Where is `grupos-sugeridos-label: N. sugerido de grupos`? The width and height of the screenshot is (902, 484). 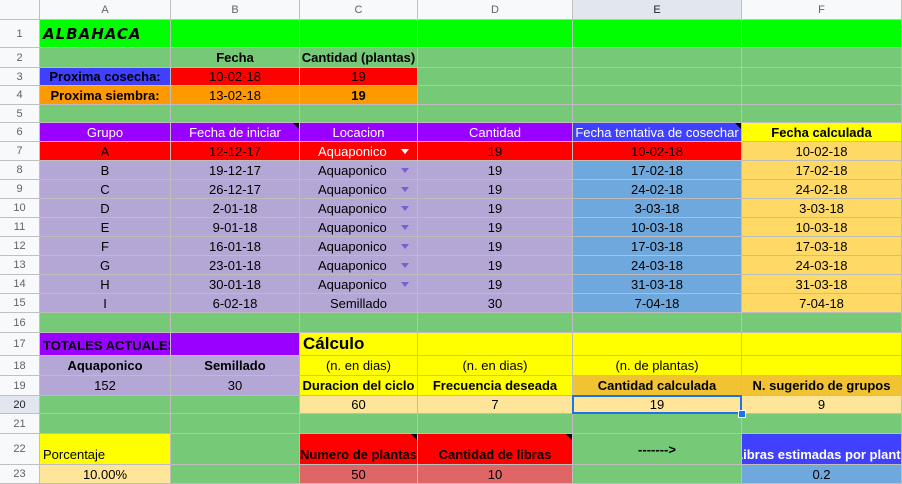 grupos-sugeridos-label: N. sugerido de grupos is located at coordinates (822, 386).